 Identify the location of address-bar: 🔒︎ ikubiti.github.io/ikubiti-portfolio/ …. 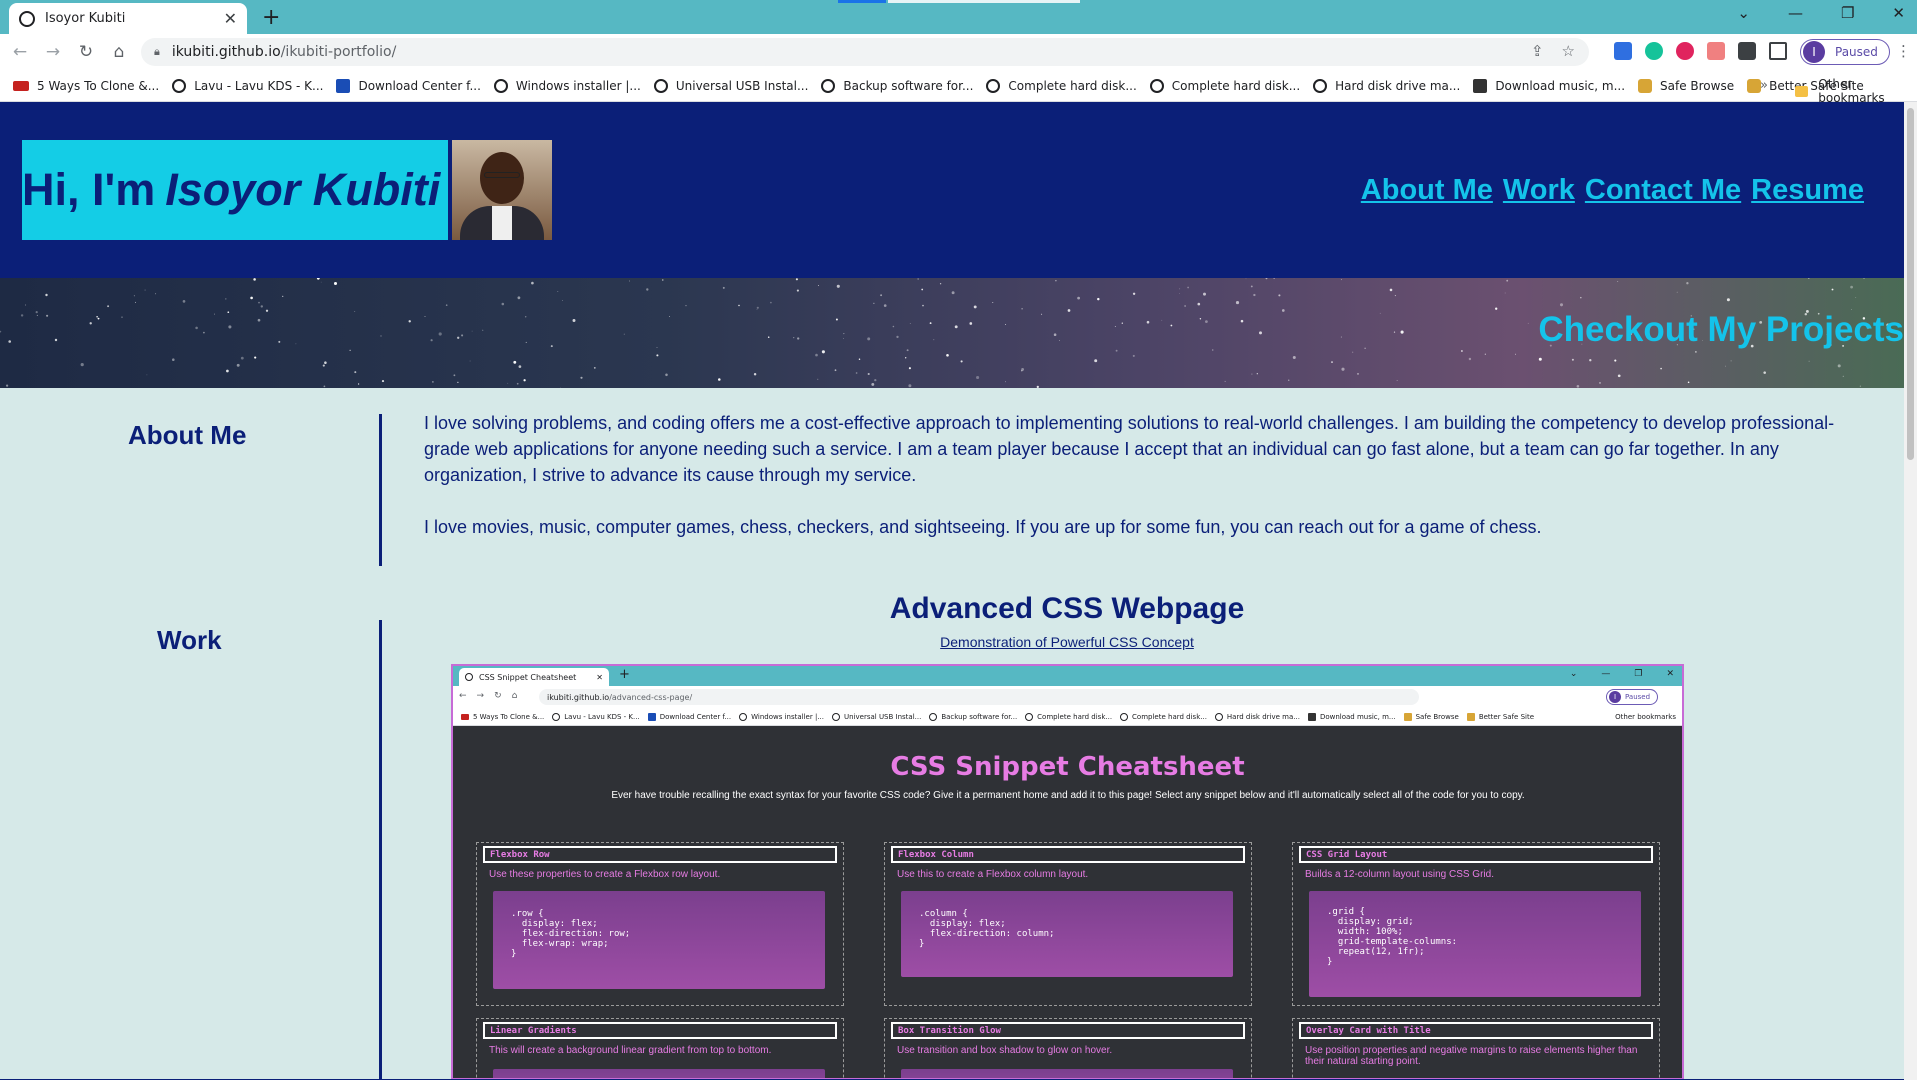
(865, 52).